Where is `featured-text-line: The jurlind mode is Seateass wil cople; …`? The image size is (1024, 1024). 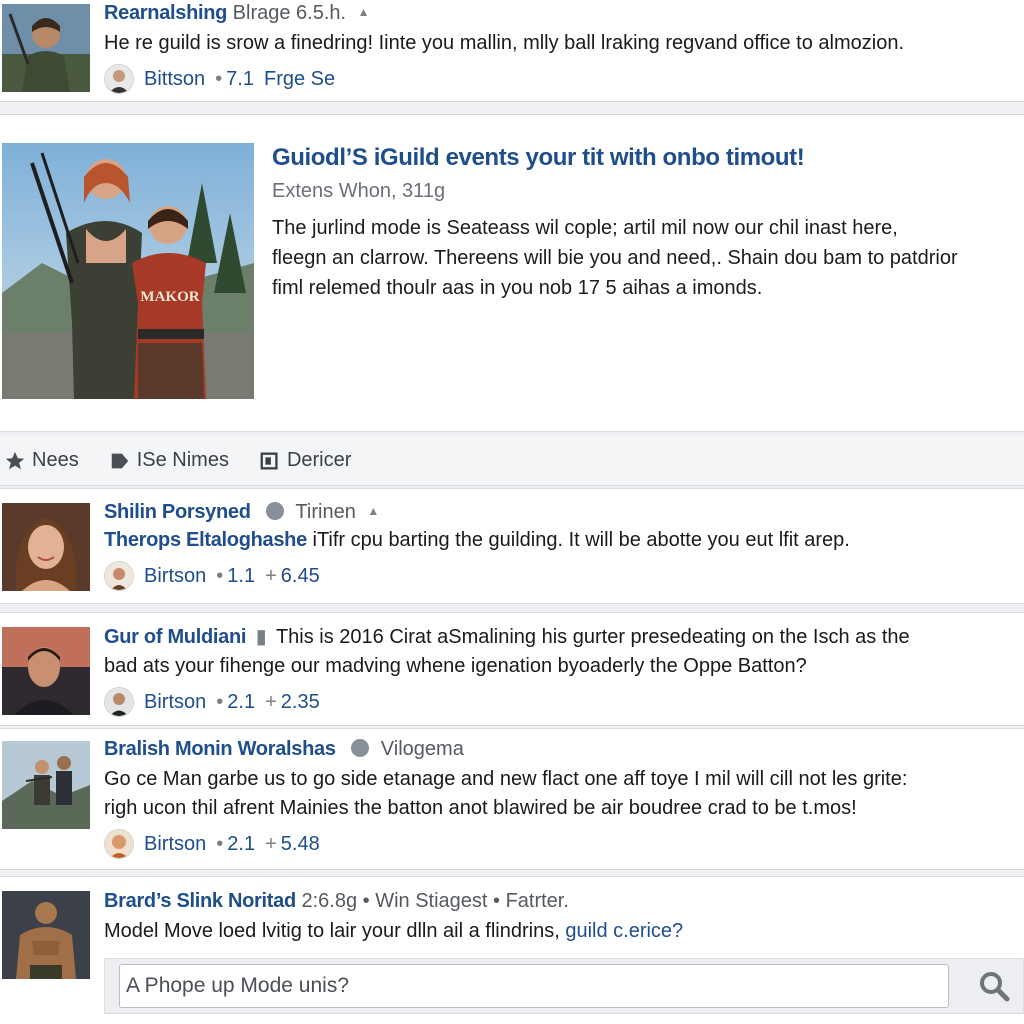 featured-text-line: The jurlind mode is Seateass wil cople; … is located at coordinates (585, 228).